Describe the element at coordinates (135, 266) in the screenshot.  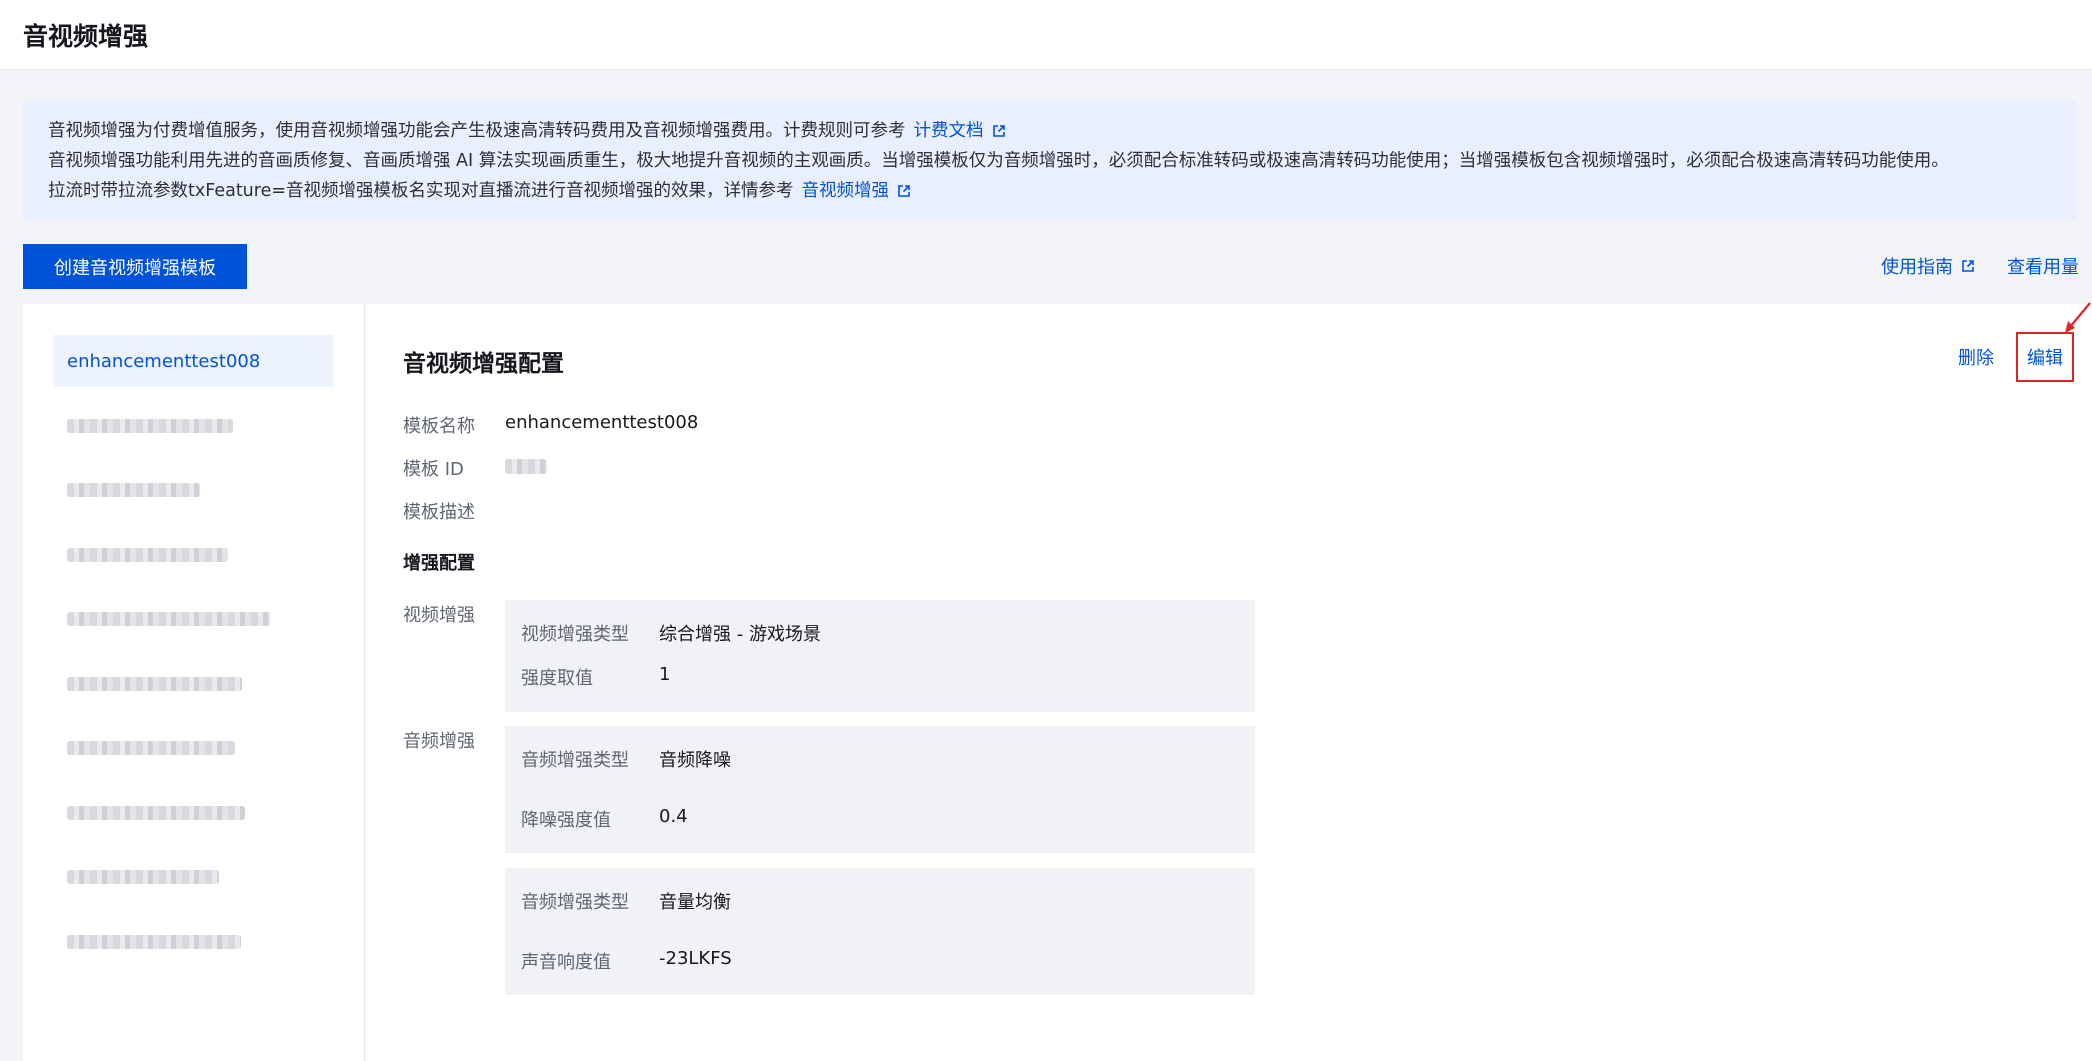
I see `create-template-button: 创建音视频增强模板` at that location.